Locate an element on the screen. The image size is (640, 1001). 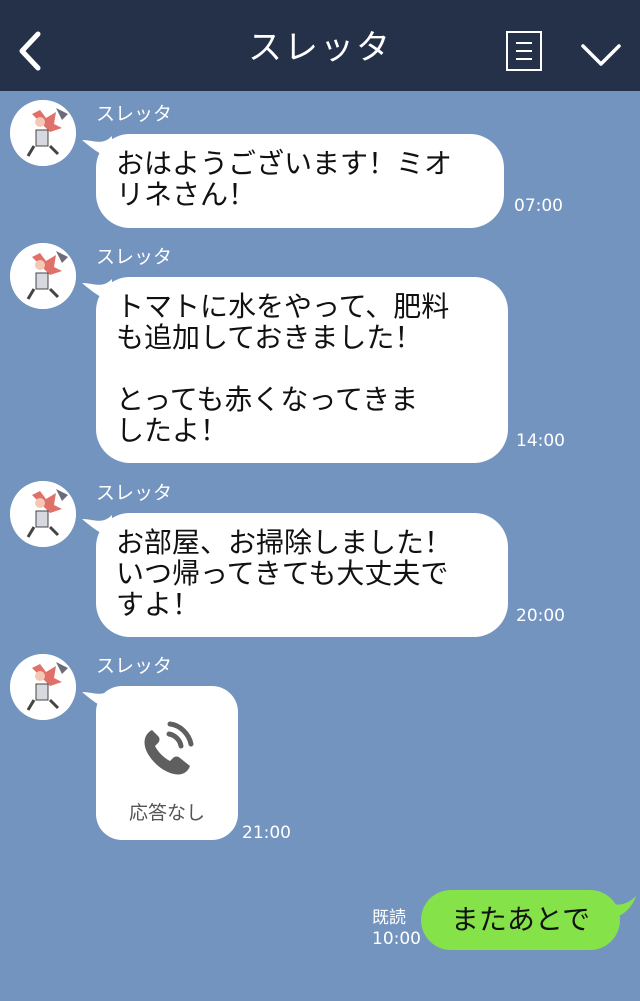
chat-title: スレッタ is located at coordinates (320, 48).